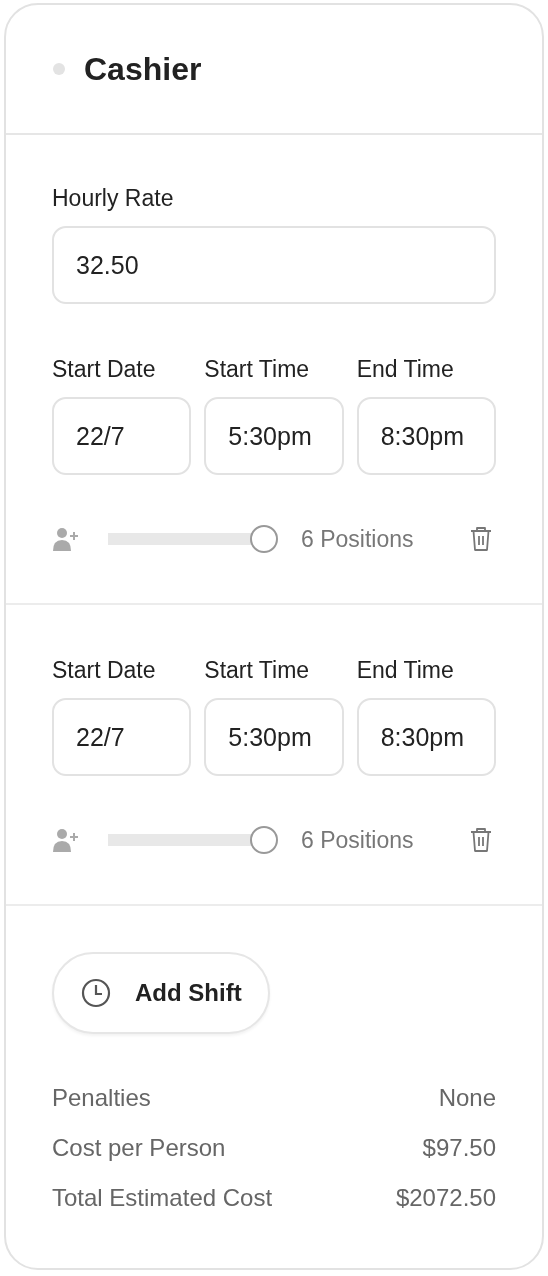 The width and height of the screenshot is (548, 1276). What do you see at coordinates (274, 265) in the screenshot?
I see `input-field: 32.50` at bounding box center [274, 265].